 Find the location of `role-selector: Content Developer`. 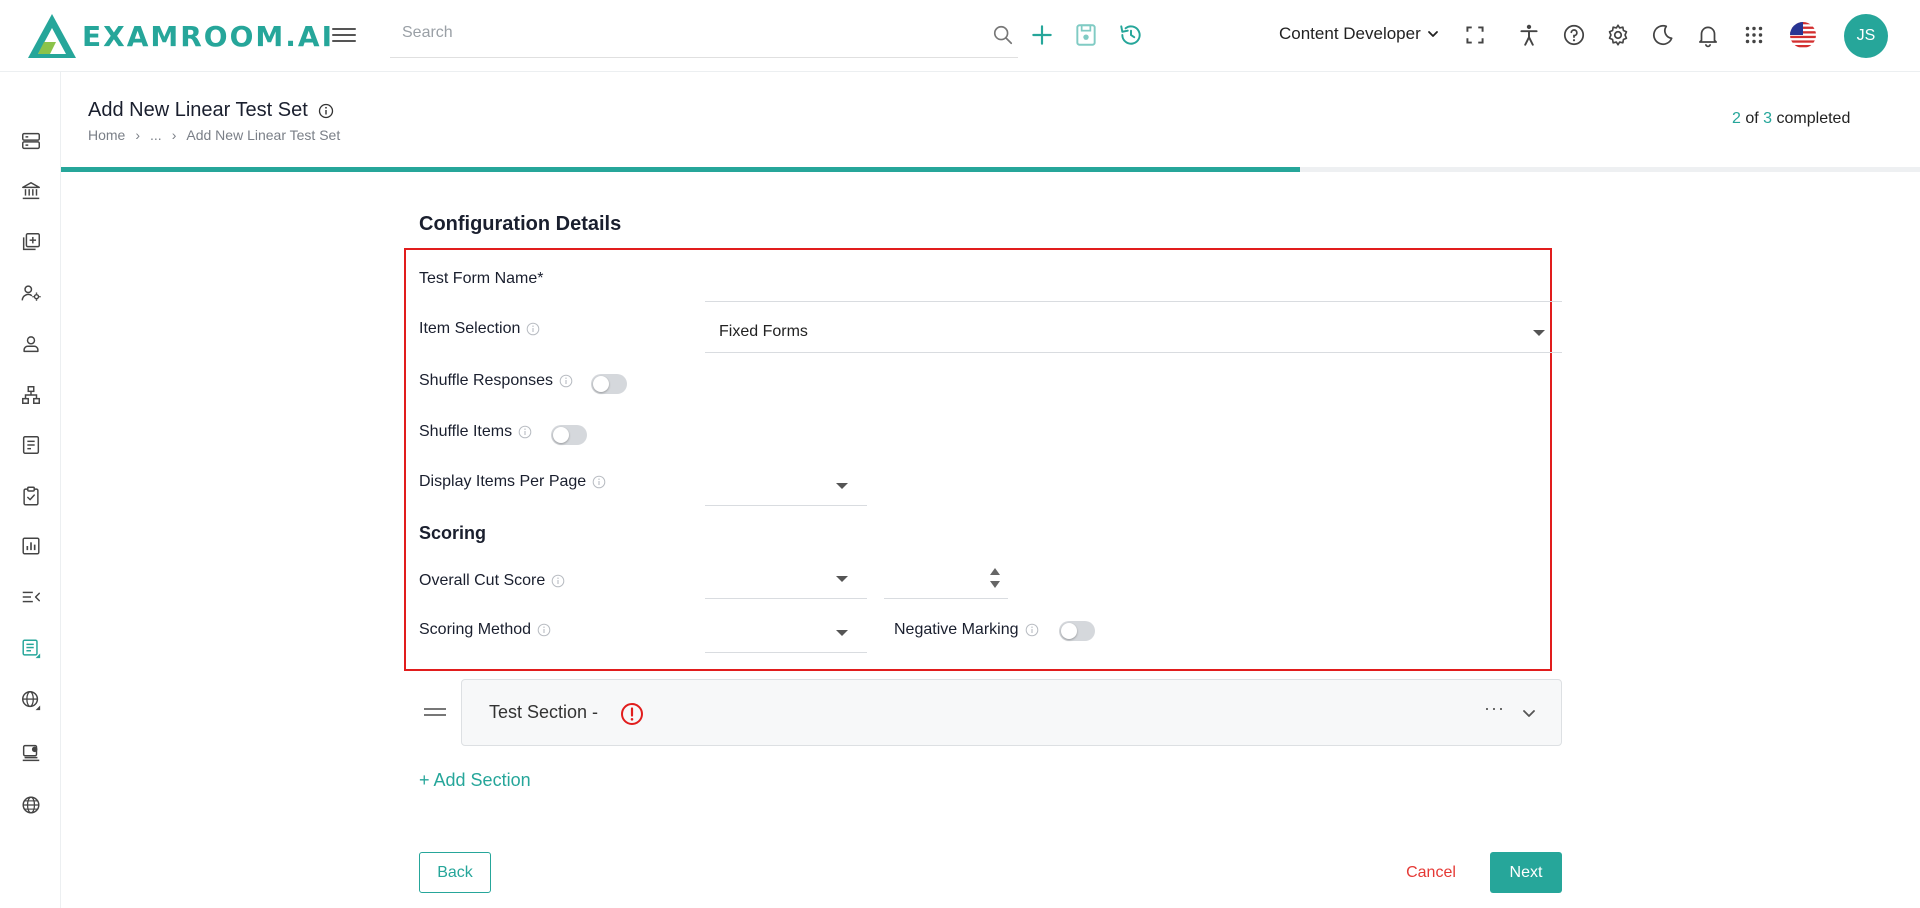

role-selector: Content Developer is located at coordinates (1359, 34).